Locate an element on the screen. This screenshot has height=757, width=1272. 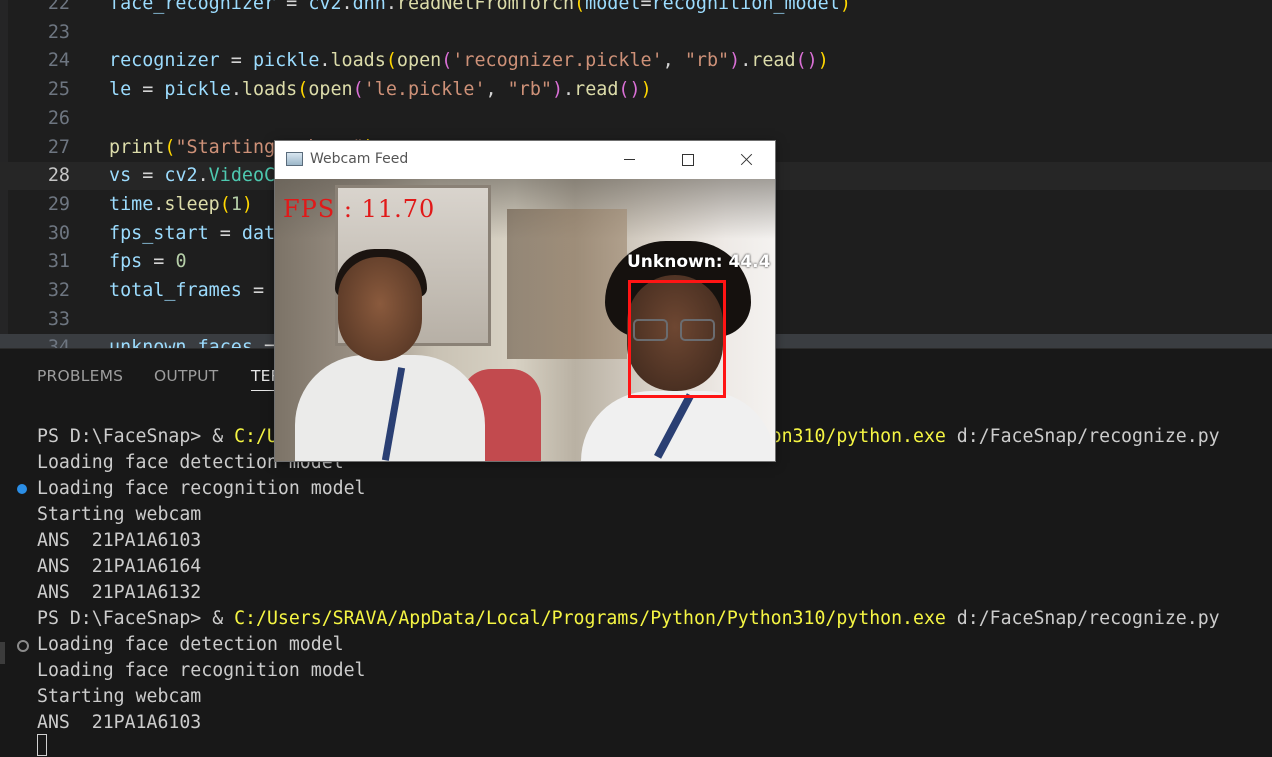
line-number: 32 is located at coordinates (58, 290).